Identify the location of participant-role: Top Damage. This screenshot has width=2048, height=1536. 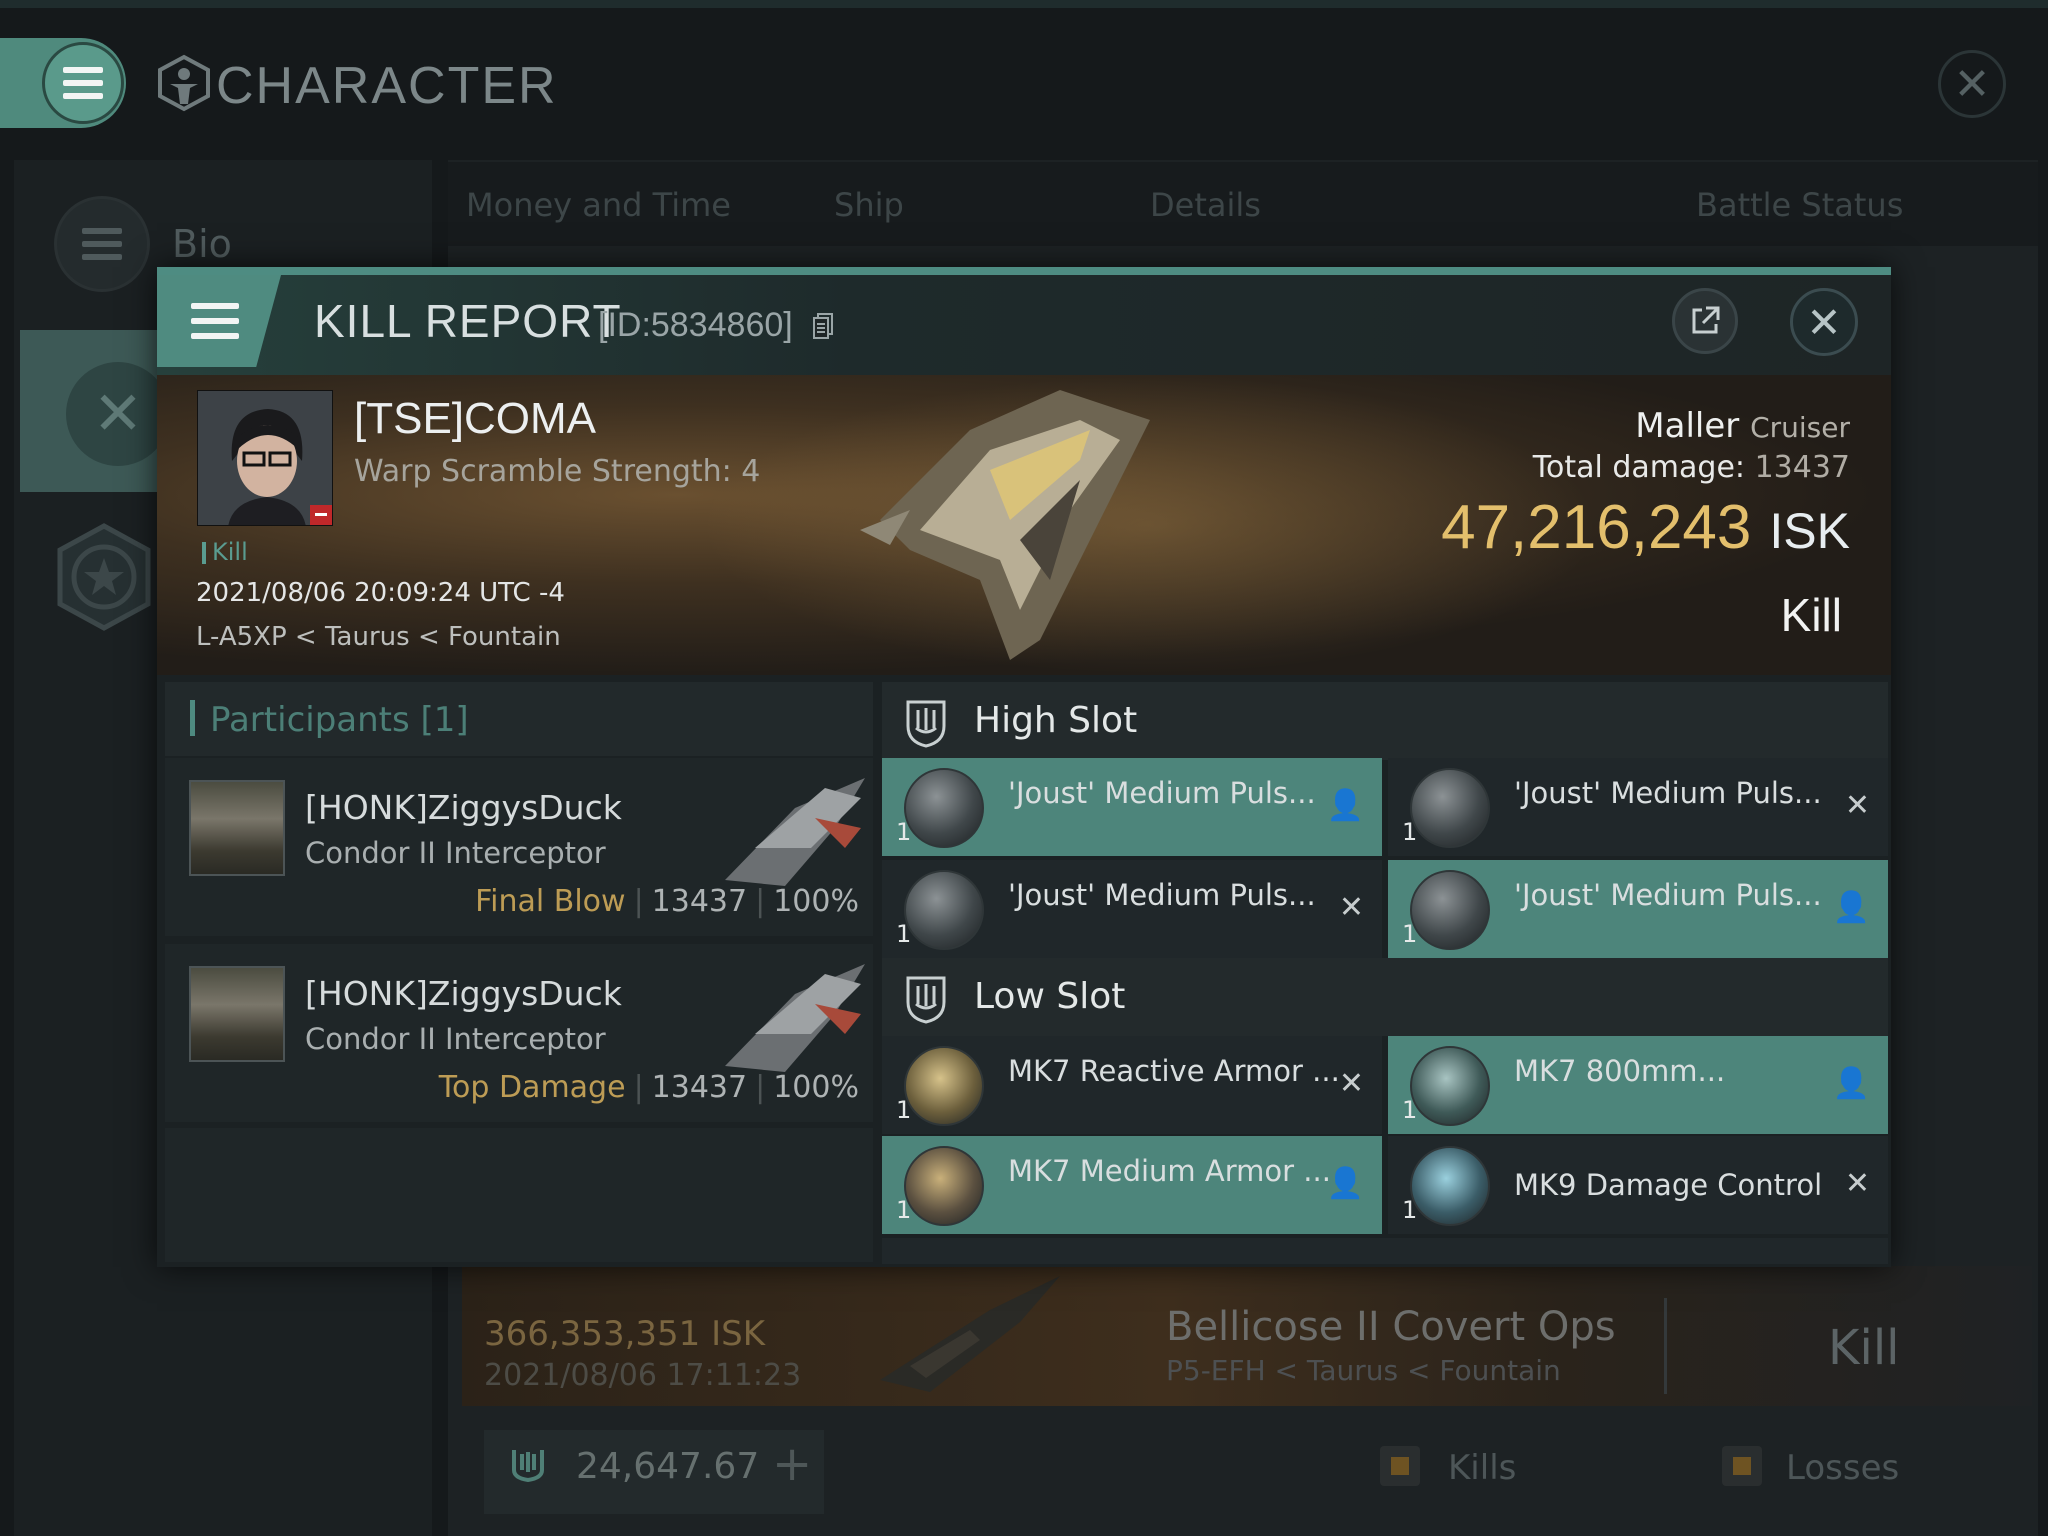
(532, 1087).